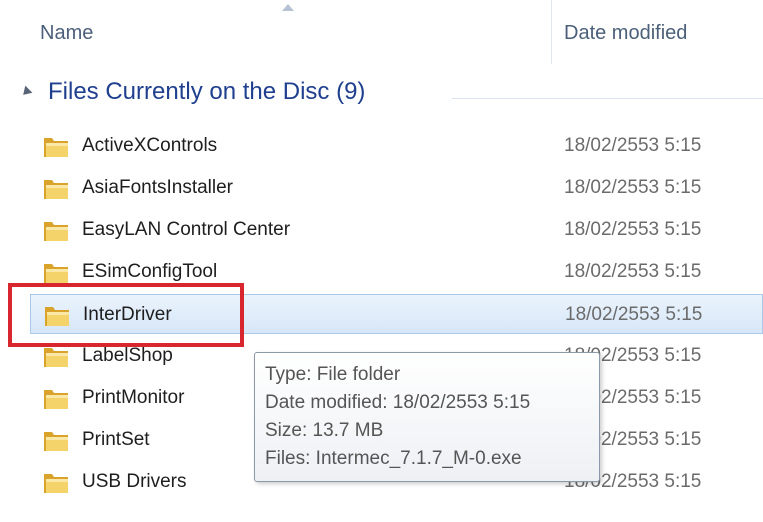  Describe the element at coordinates (381, 32) in the screenshot. I see `column-header: Name Date modified` at that location.